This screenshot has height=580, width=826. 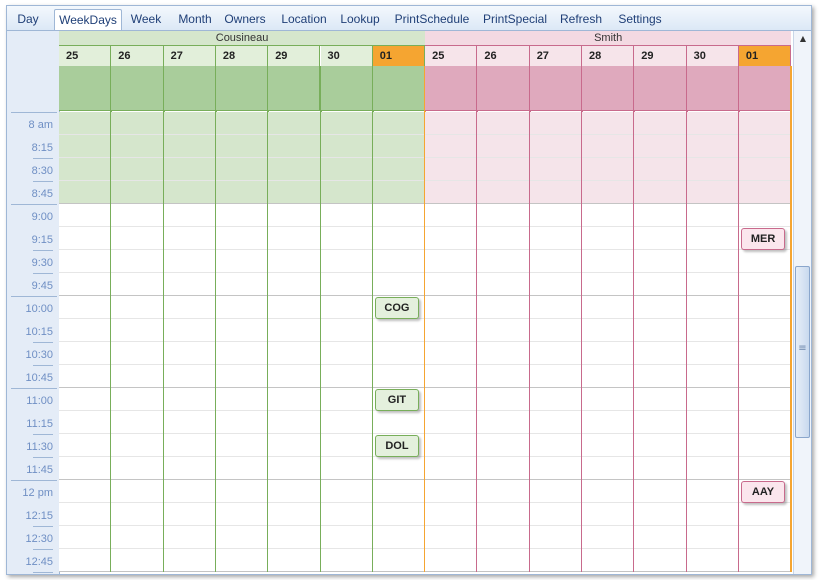 I want to click on appointment: AAY, so click(x=763, y=492).